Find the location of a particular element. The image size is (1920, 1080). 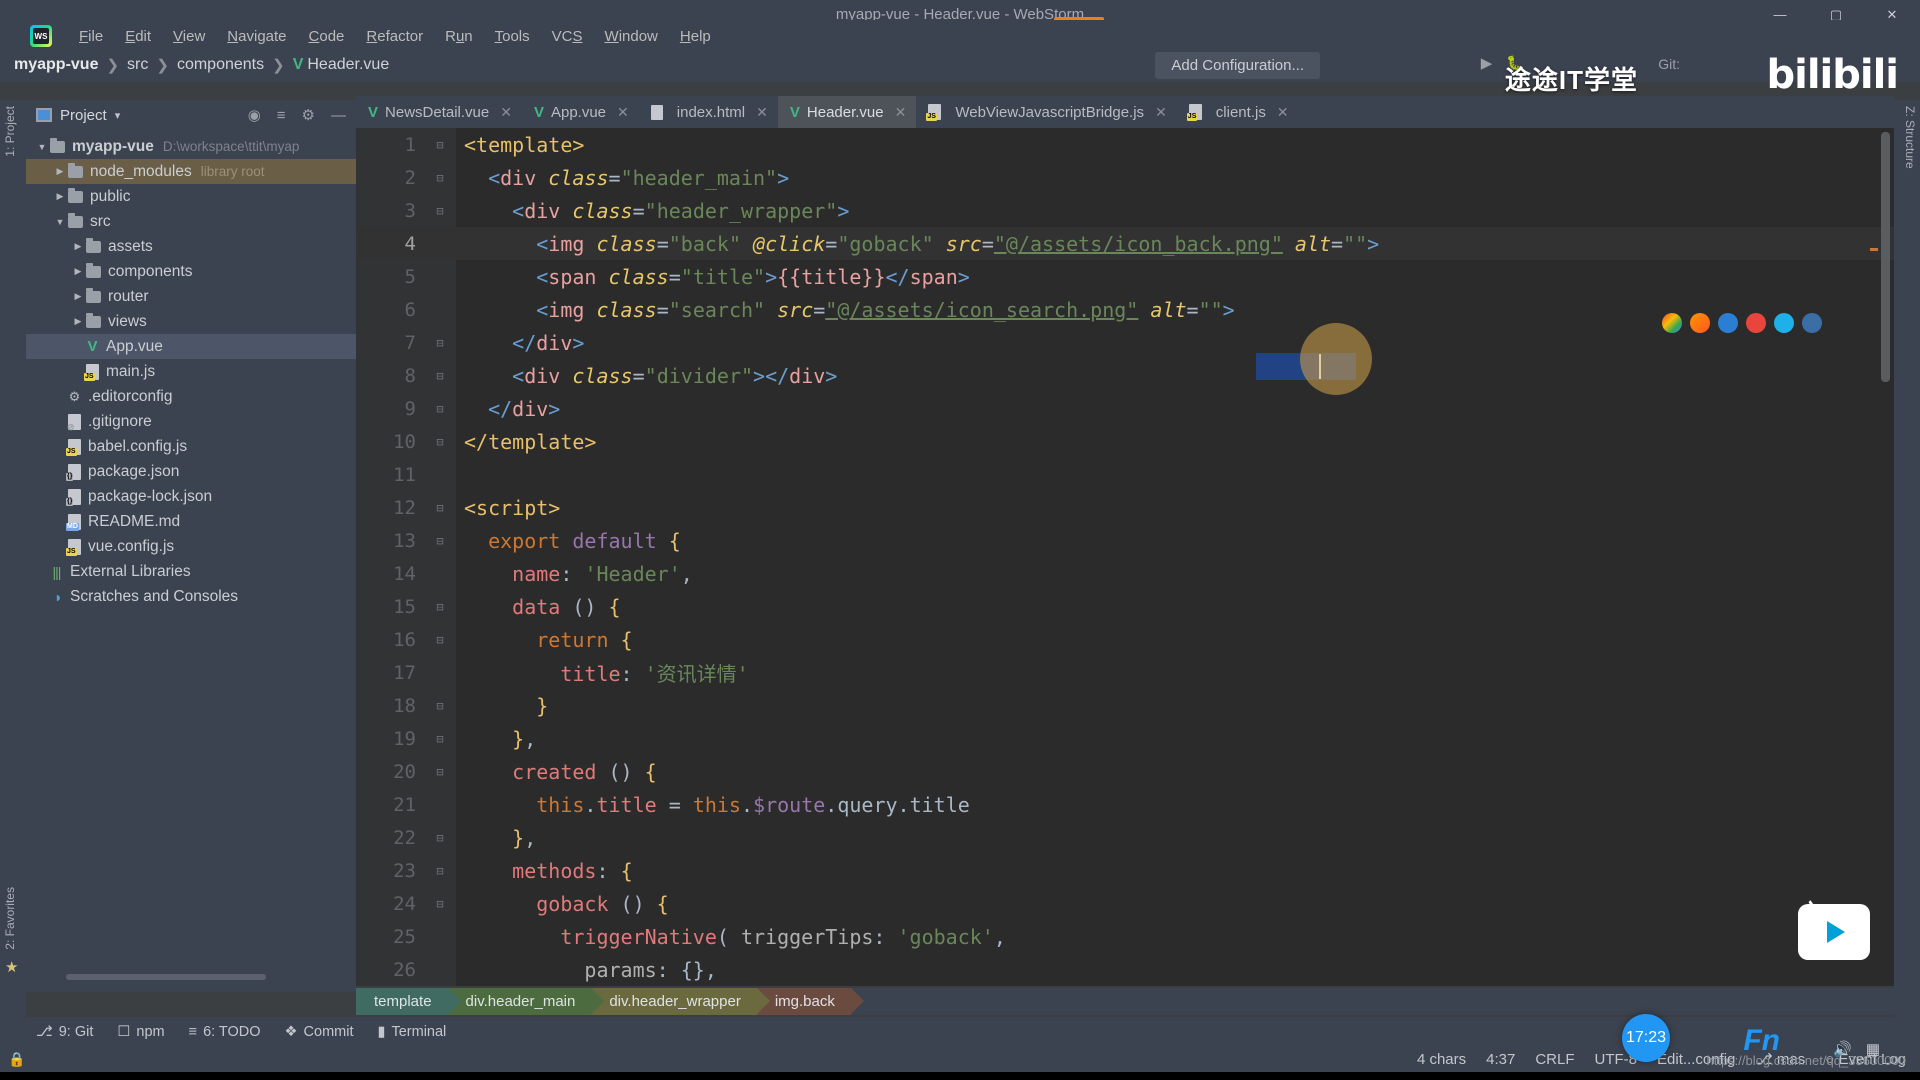

rail-structure-label: Z: Structure is located at coordinates (1910, 137).